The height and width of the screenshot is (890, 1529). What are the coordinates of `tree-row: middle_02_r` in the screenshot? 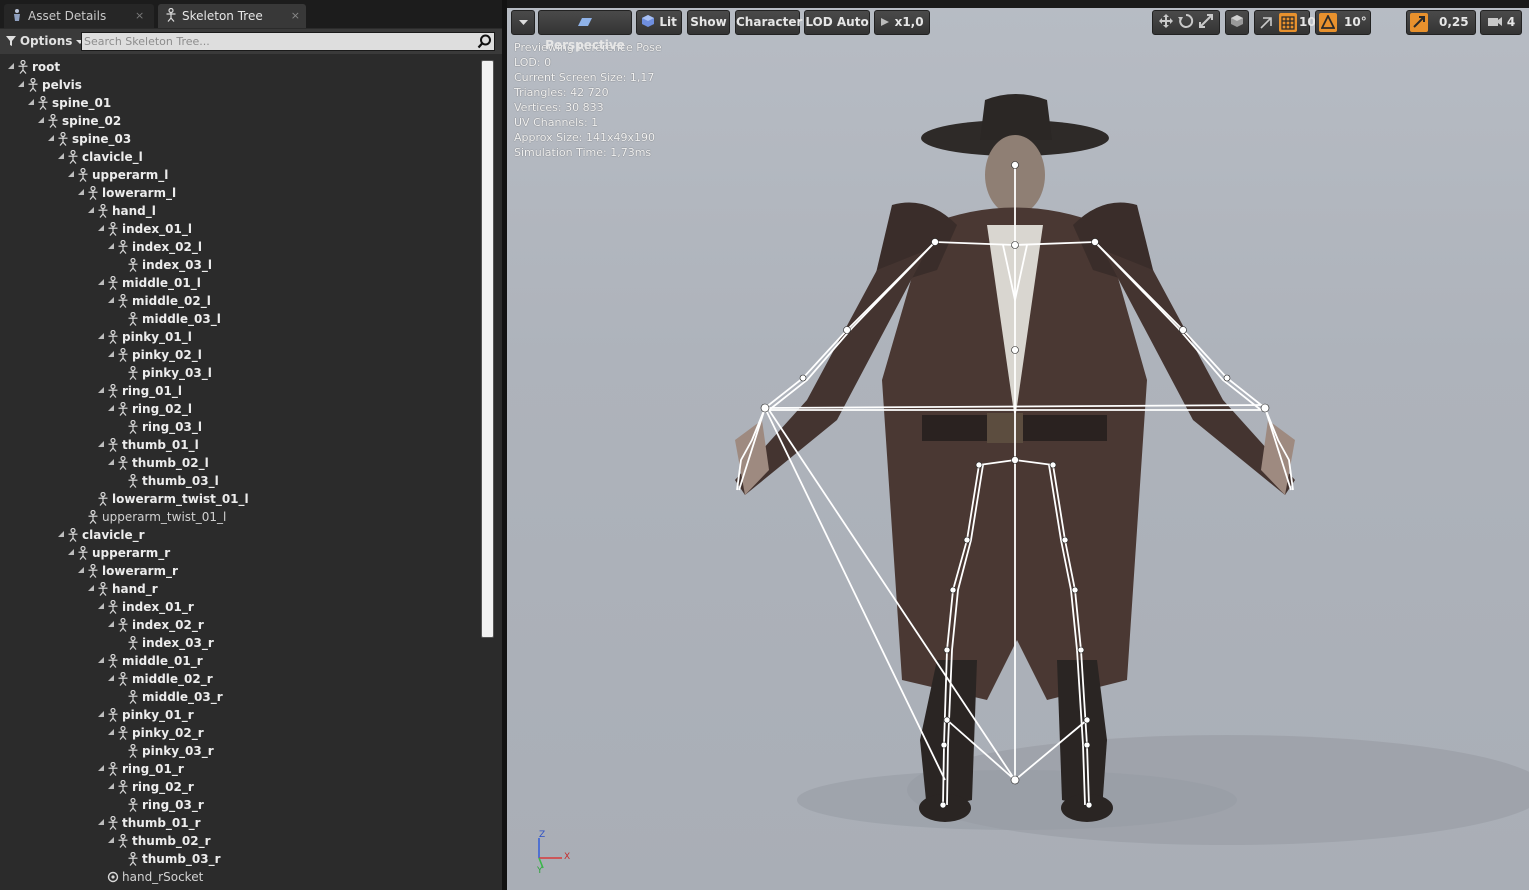 It's located at (294, 679).